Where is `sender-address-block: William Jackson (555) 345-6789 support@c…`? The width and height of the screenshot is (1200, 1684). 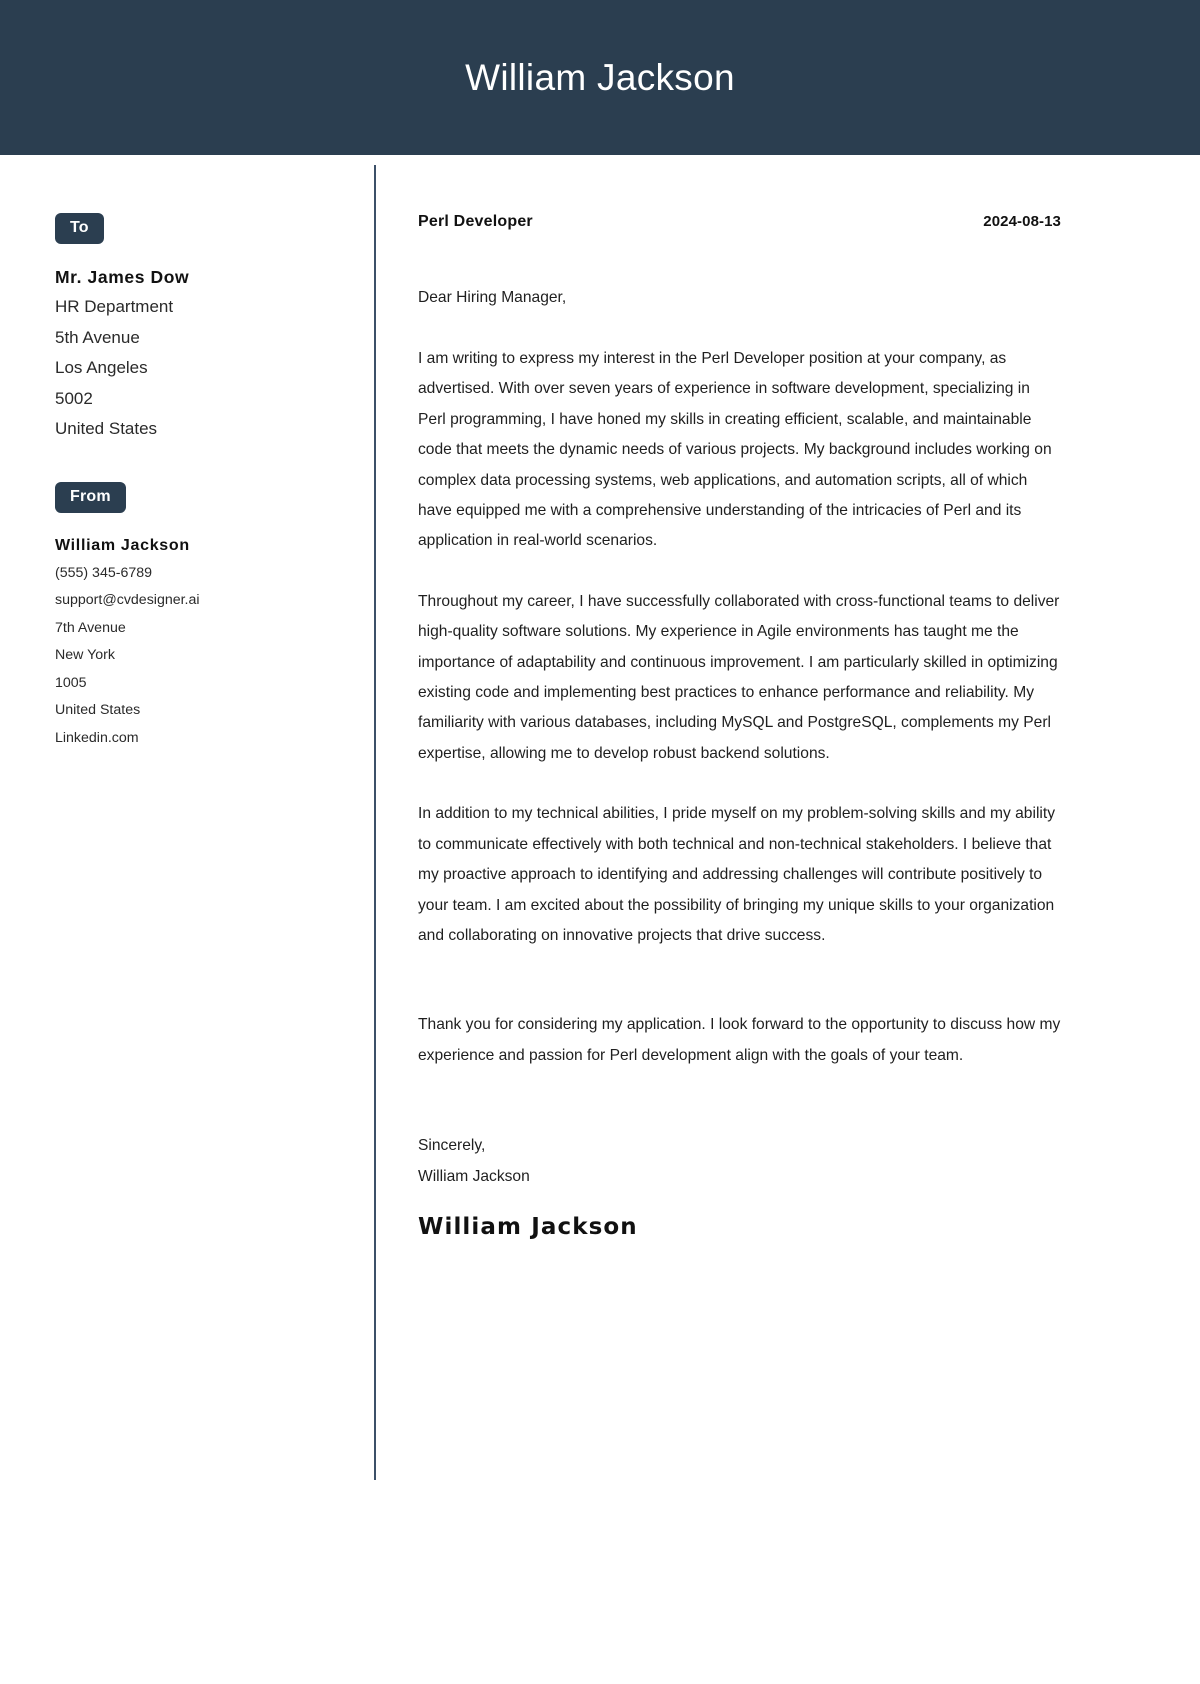 sender-address-block: William Jackson (555) 345-6789 support@c… is located at coordinates (200, 642).